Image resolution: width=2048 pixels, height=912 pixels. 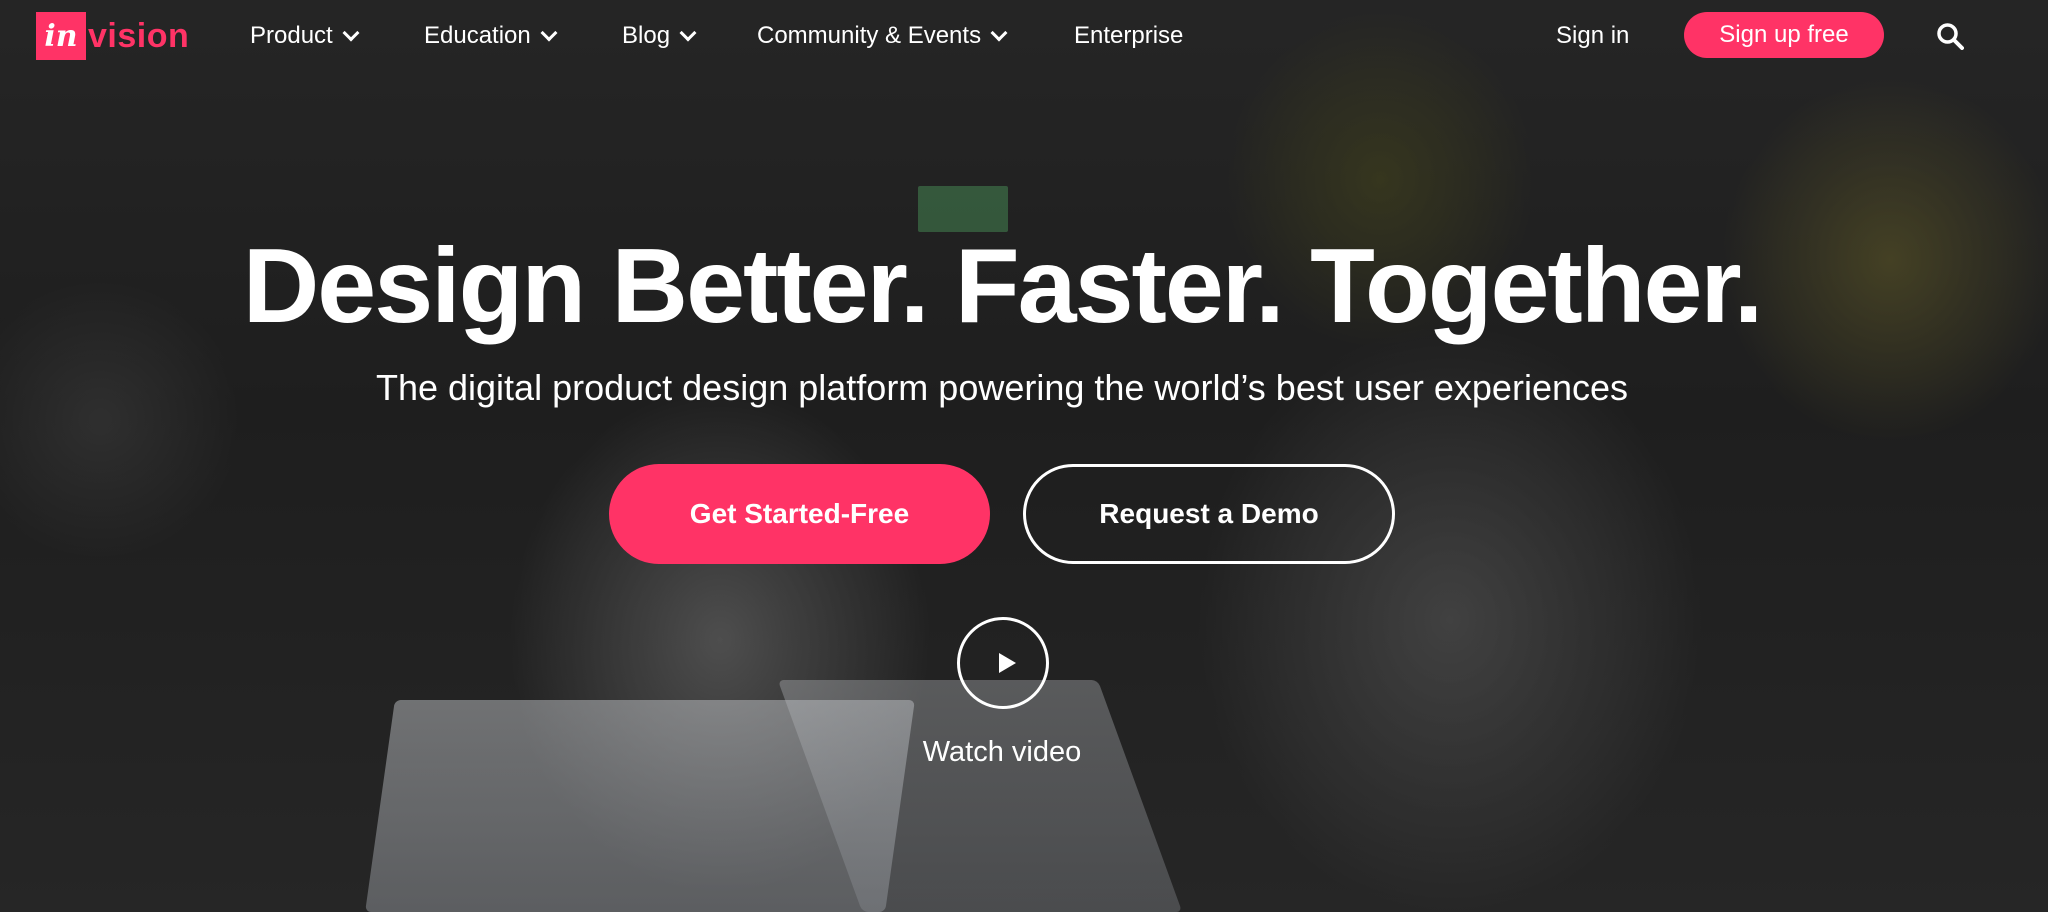 I want to click on play-video-button, so click(x=1003, y=663).